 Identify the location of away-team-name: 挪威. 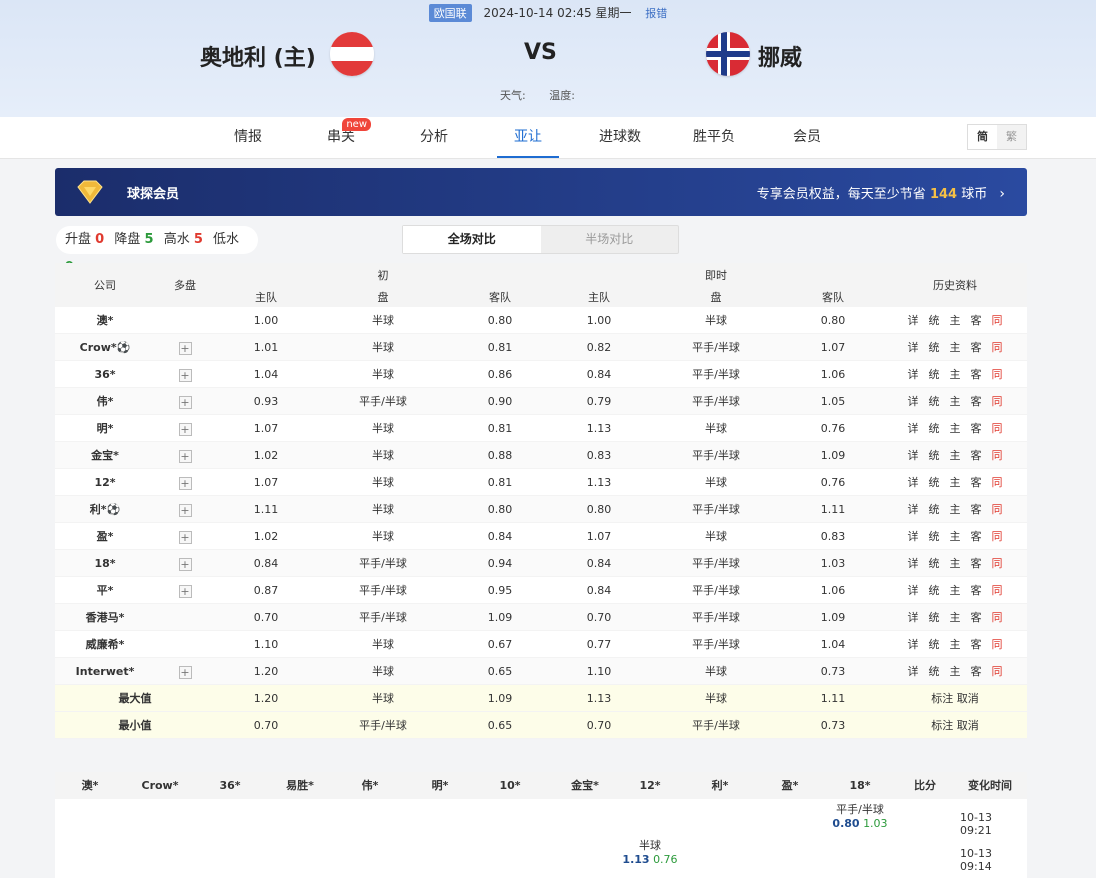
(780, 56).